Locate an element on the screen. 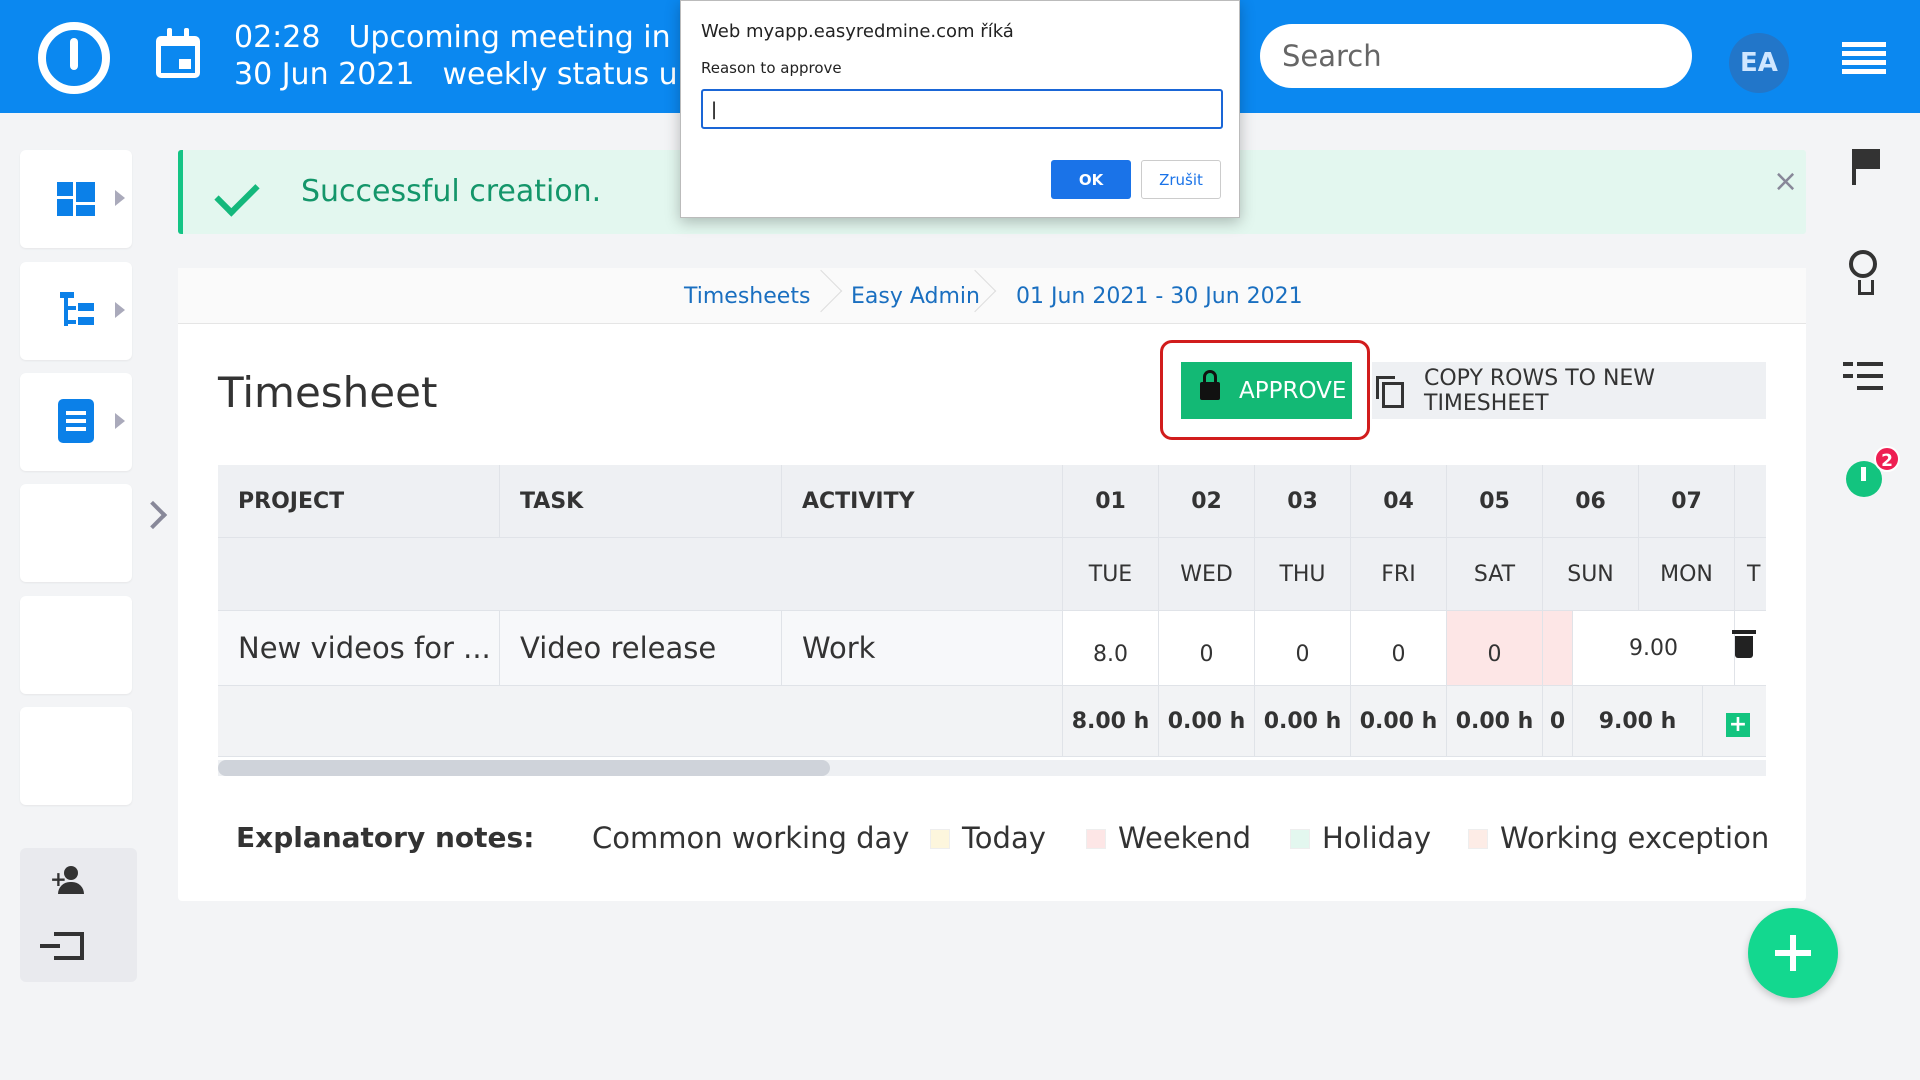 The width and height of the screenshot is (1920, 1080). column-header-weekday: SUN is located at coordinates (1591, 574).